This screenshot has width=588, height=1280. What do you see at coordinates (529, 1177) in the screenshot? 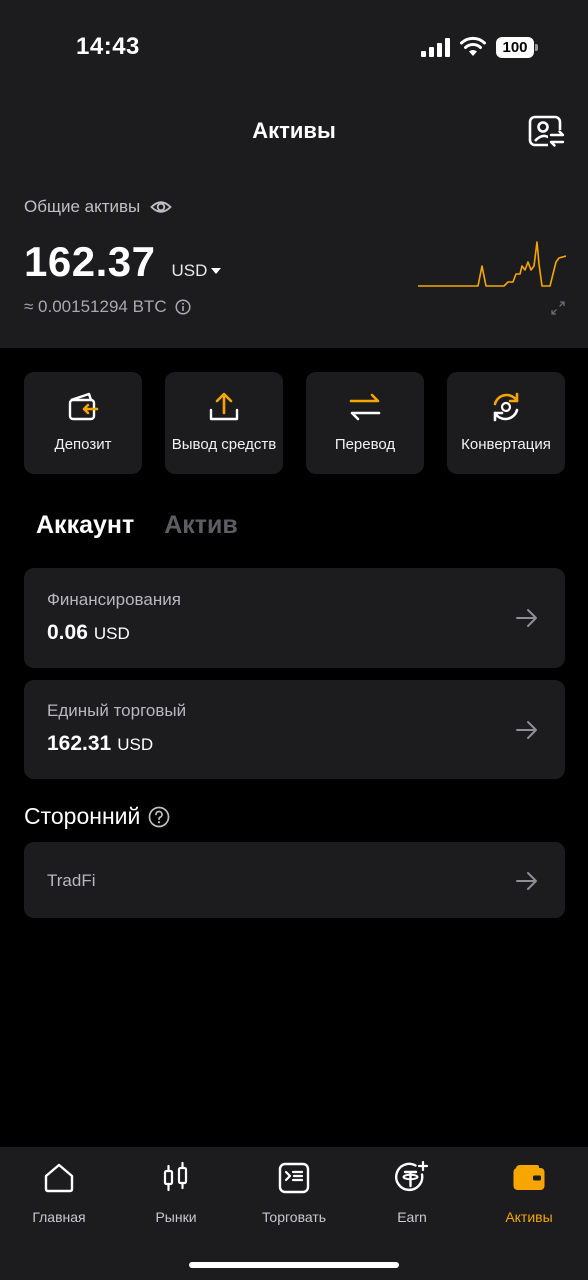
I see `wallet-icon` at bounding box center [529, 1177].